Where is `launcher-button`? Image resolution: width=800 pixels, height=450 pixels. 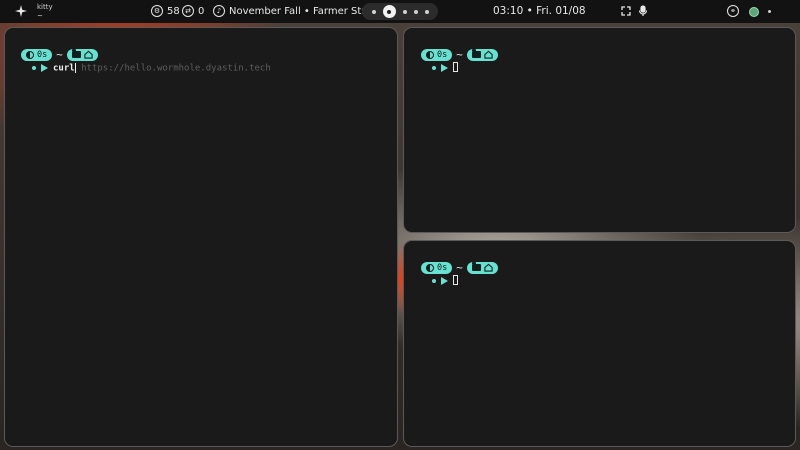
launcher-button is located at coordinates (21, 11).